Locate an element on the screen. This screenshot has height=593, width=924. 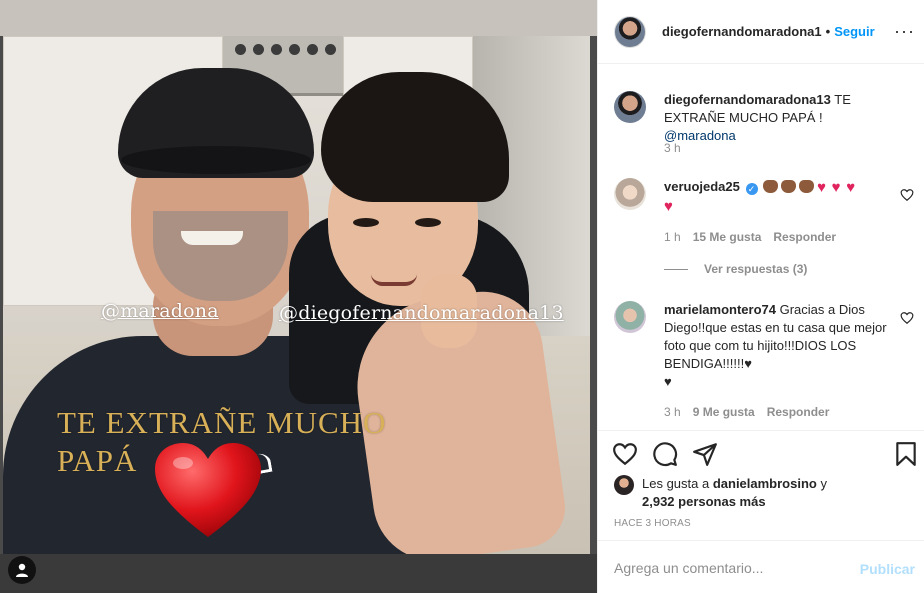
comment-icon is located at coordinates (665, 454).